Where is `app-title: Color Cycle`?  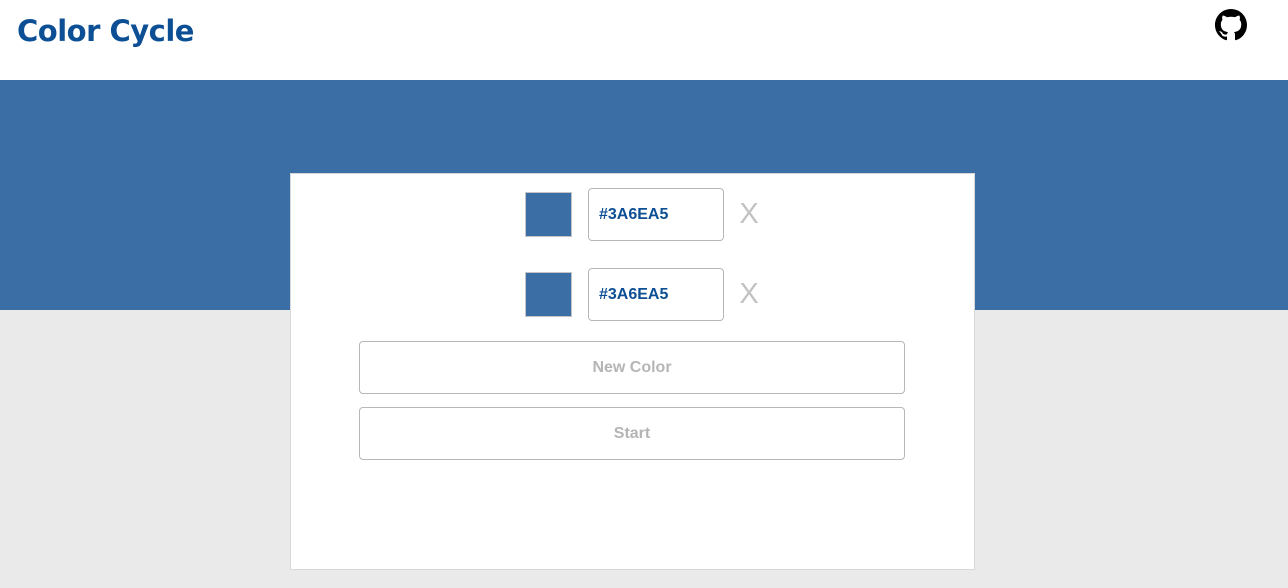
app-title: Color Cycle is located at coordinates (105, 31).